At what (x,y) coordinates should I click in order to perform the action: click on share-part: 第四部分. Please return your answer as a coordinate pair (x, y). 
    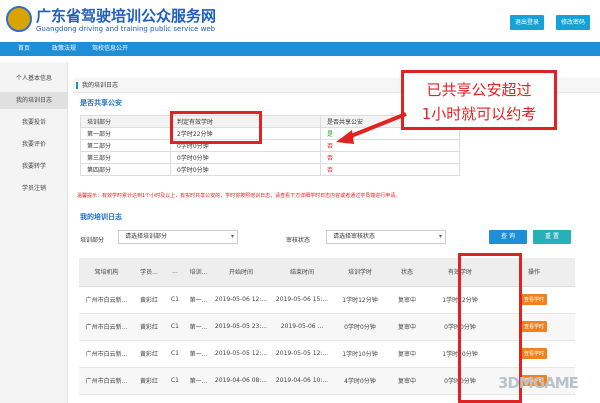
    Looking at the image, I should click on (125, 169).